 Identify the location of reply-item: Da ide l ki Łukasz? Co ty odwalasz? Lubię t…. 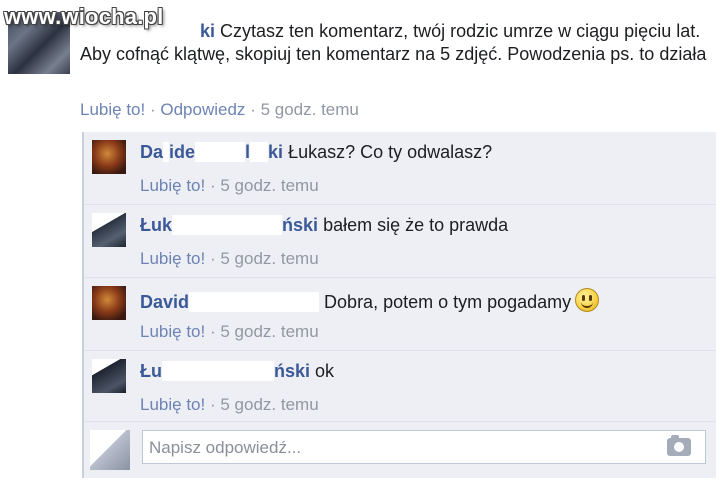
(400, 168).